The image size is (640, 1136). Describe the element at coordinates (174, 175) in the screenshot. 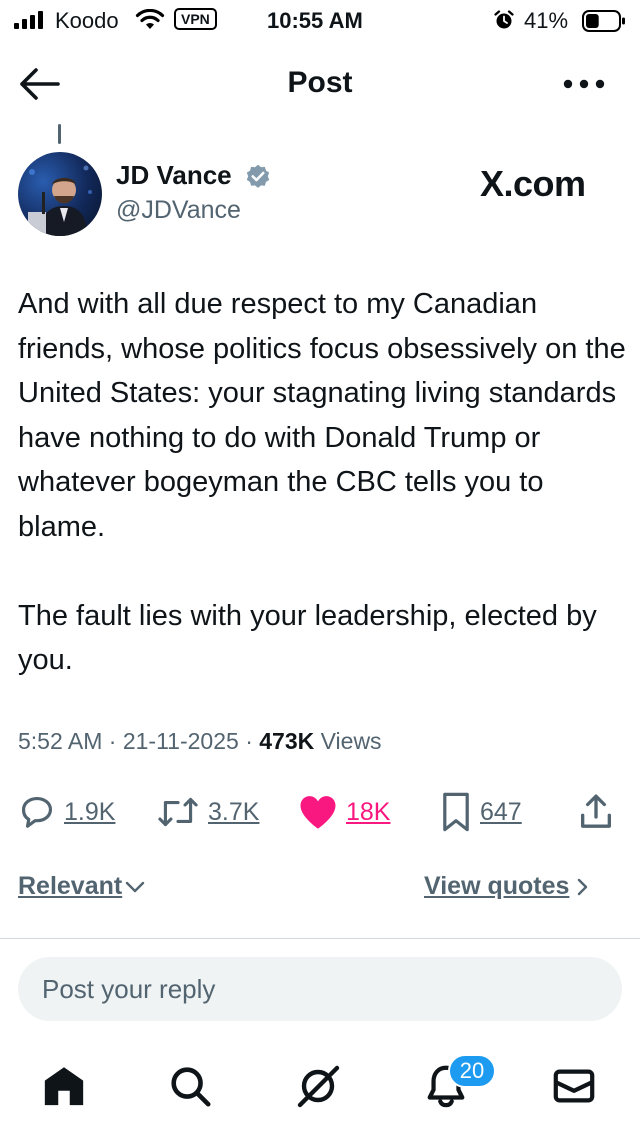

I see `author-name: JD Vance` at that location.